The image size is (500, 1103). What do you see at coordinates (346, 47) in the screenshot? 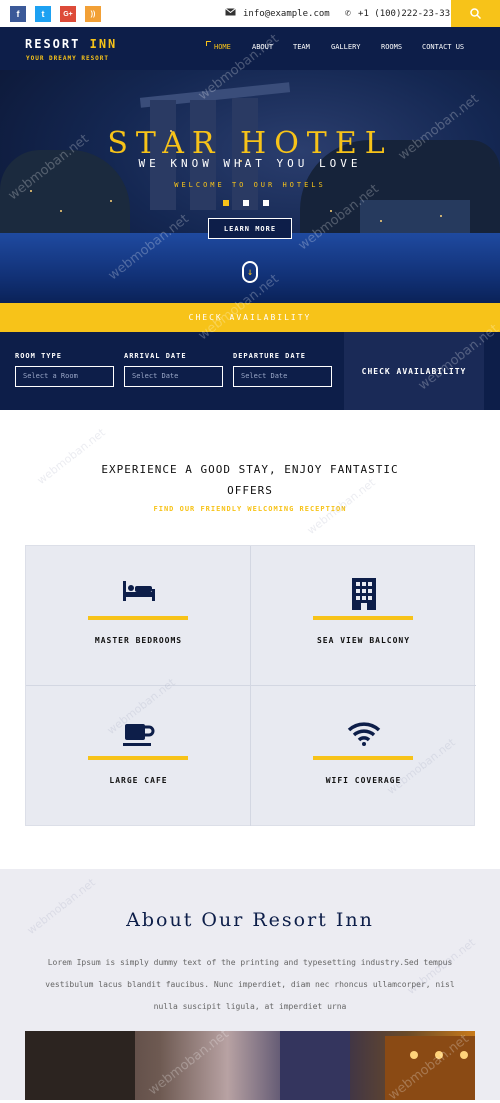
I see `nav-item-gallery: GALLERY` at bounding box center [346, 47].